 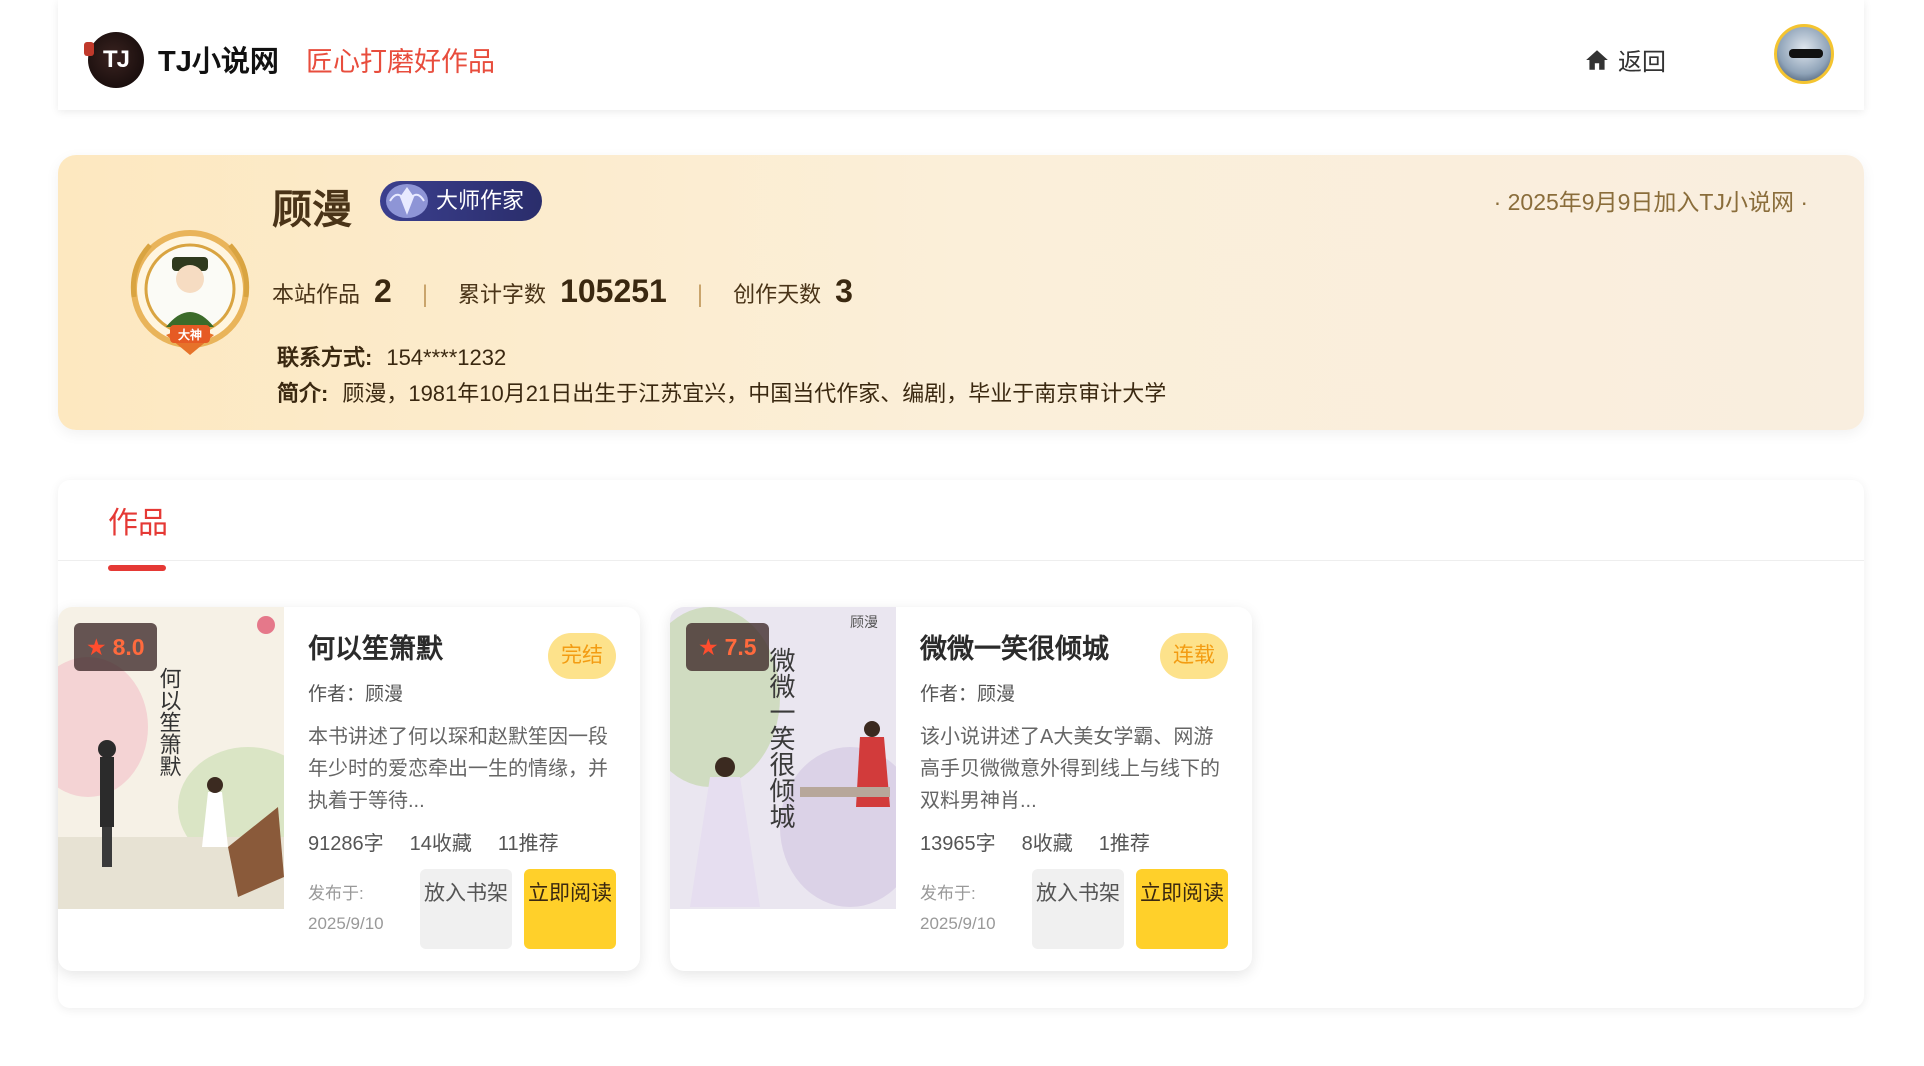 What do you see at coordinates (346, 844) in the screenshot?
I see `book-word-count: 91286字` at bounding box center [346, 844].